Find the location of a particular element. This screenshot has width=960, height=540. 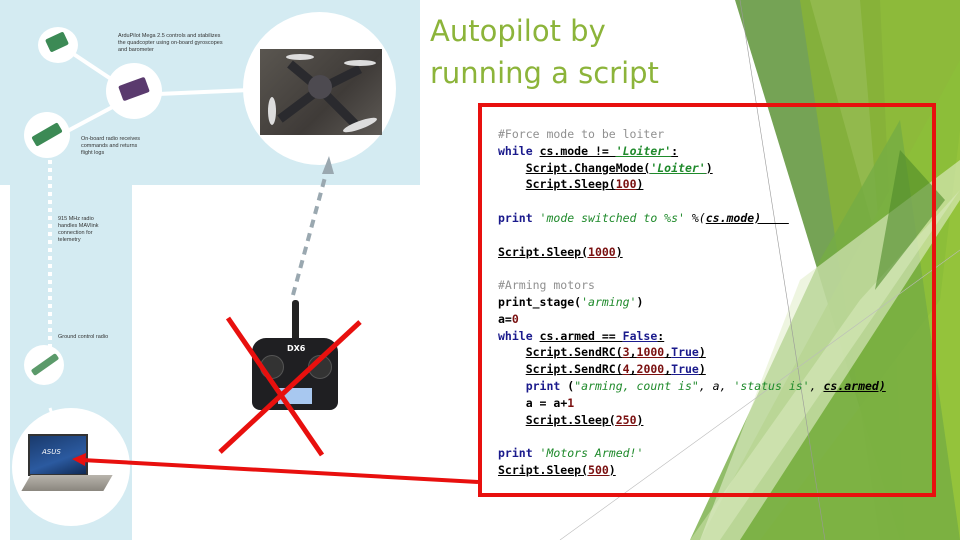

code-string: 'status is' is located at coordinates (771, 385).